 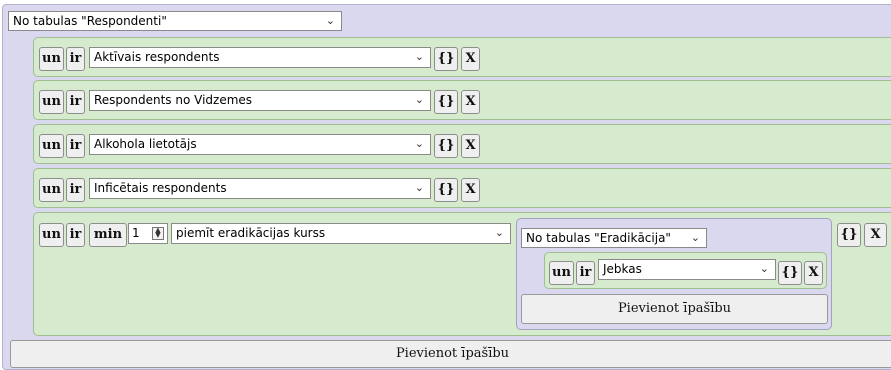 I want to click on property-row: un ir Inficētais respondents ⌄ {} X, so click(x=462, y=188).